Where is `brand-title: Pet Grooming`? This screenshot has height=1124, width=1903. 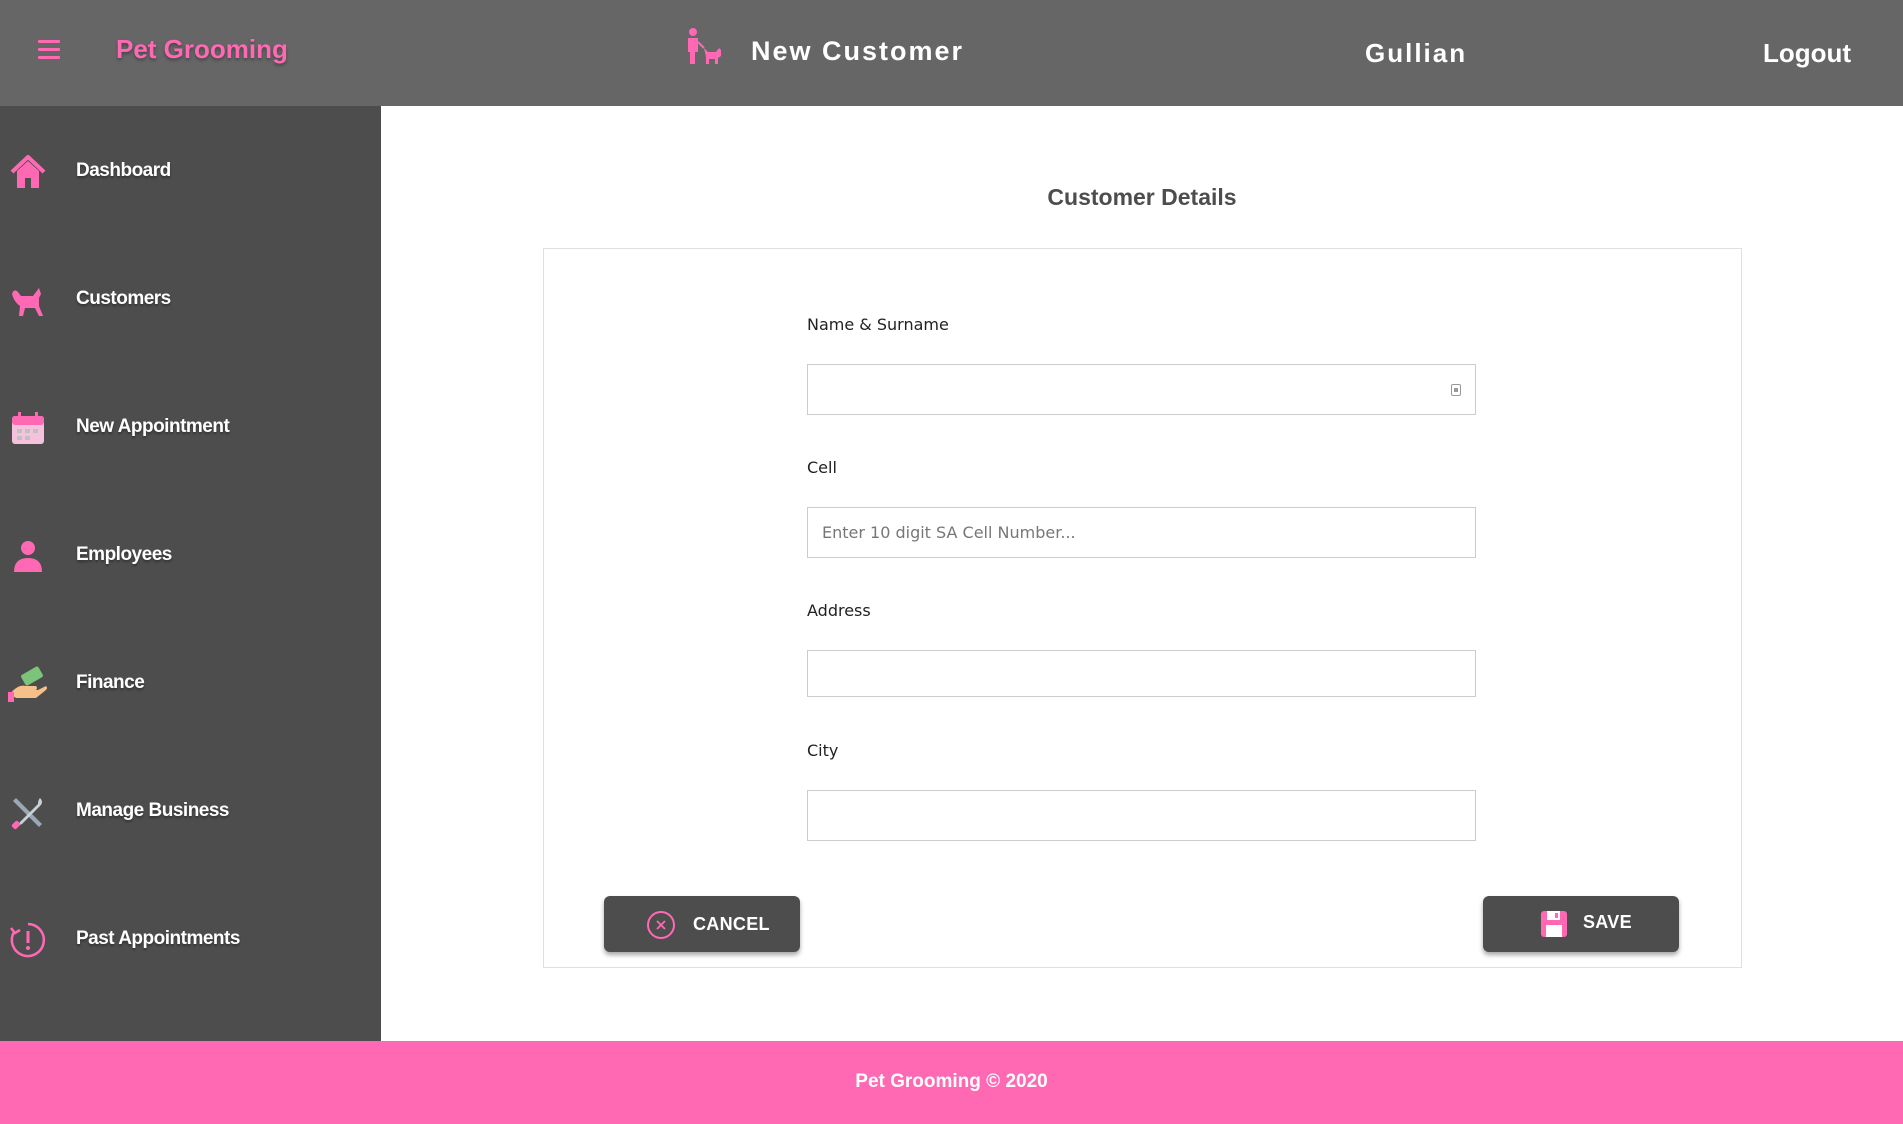
brand-title: Pet Grooming is located at coordinates (202, 49).